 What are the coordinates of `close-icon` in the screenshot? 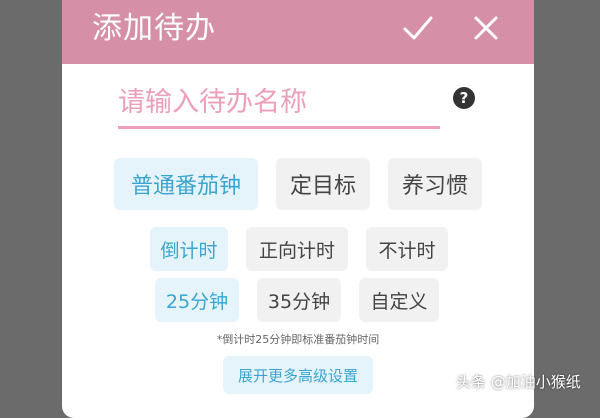 It's located at (486, 28).